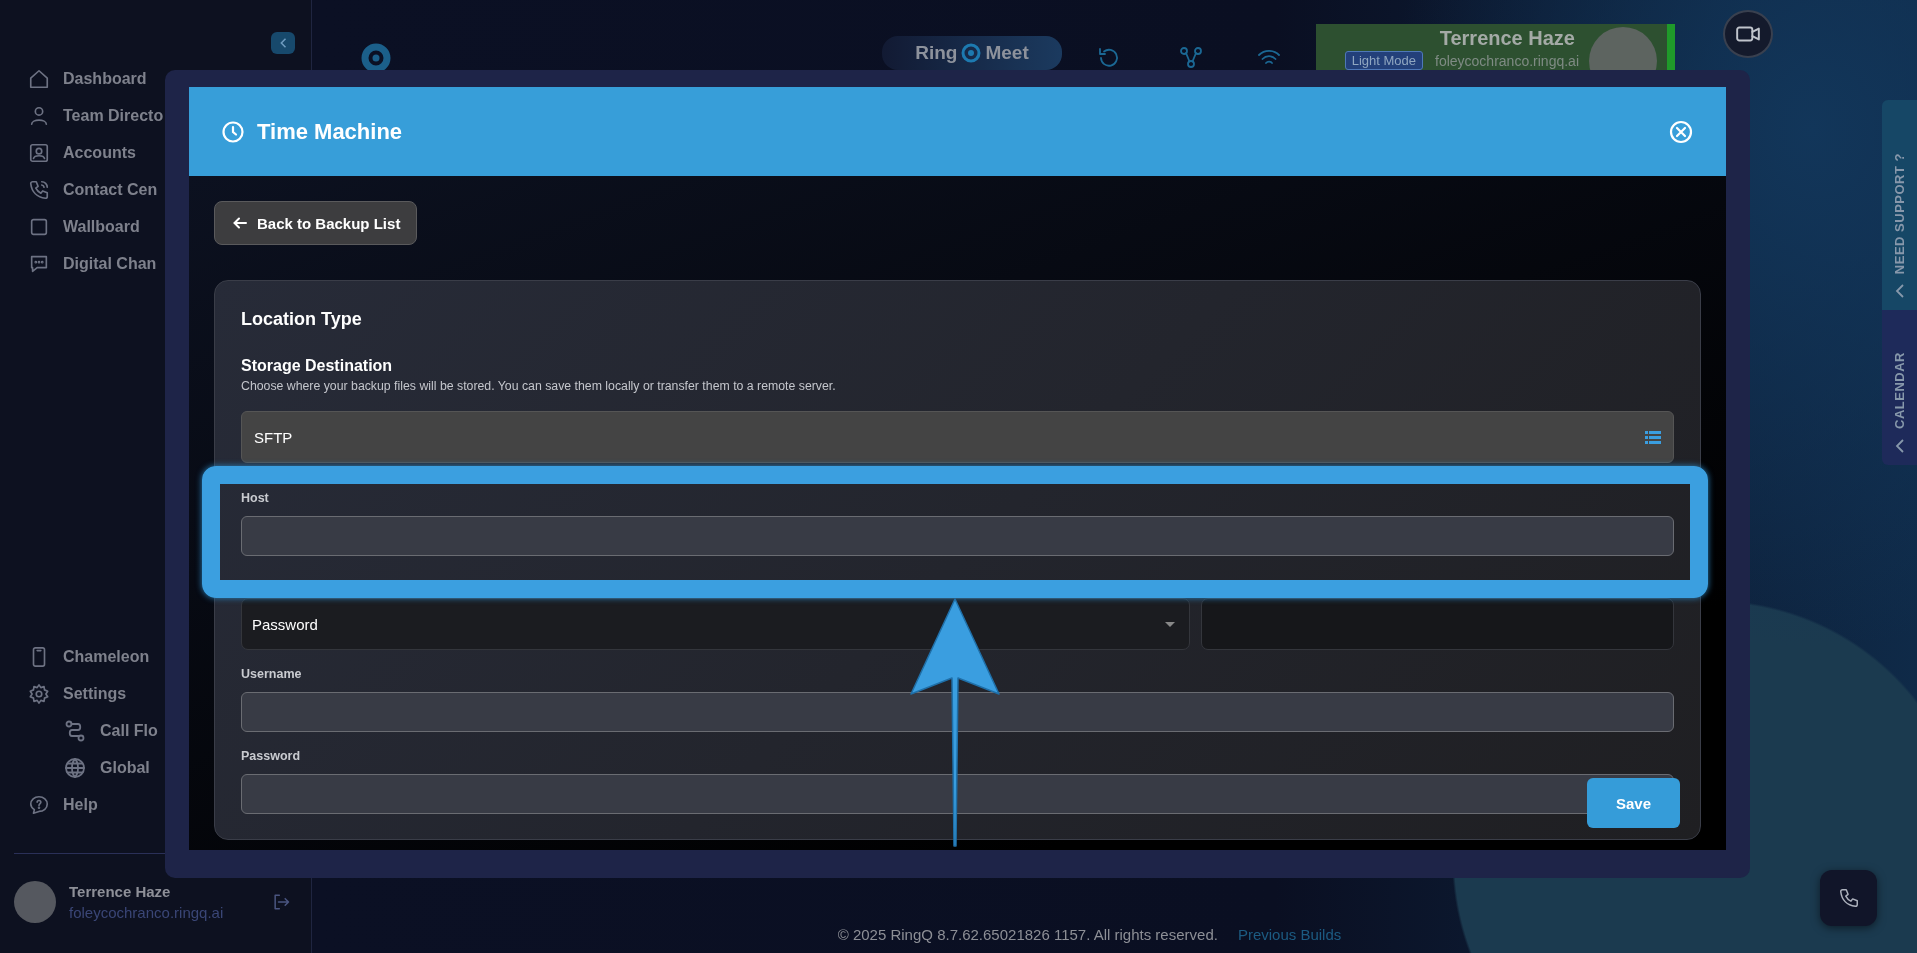 The height and width of the screenshot is (953, 1917). Describe the element at coordinates (1383, 60) in the screenshot. I see `light-mode-button: Light Mode` at that location.